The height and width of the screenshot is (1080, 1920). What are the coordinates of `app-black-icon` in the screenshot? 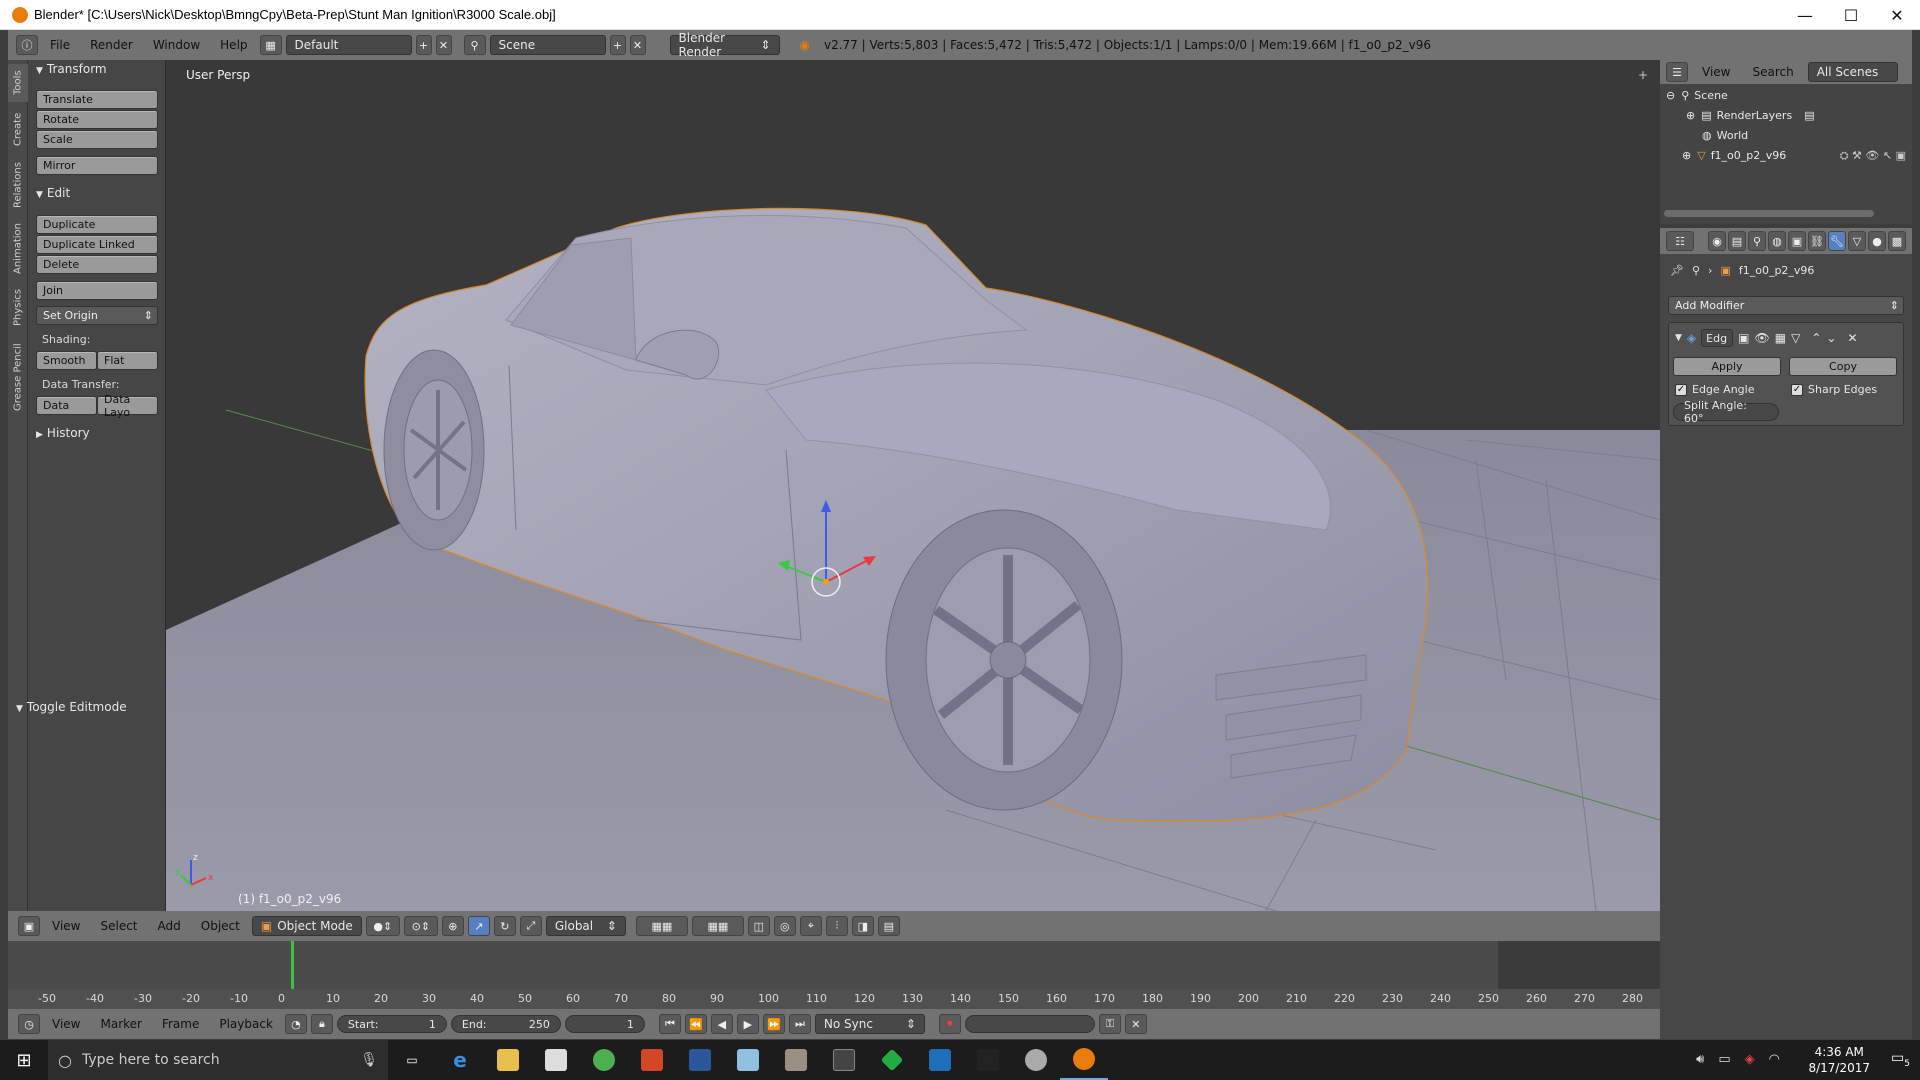 It's located at (988, 1060).